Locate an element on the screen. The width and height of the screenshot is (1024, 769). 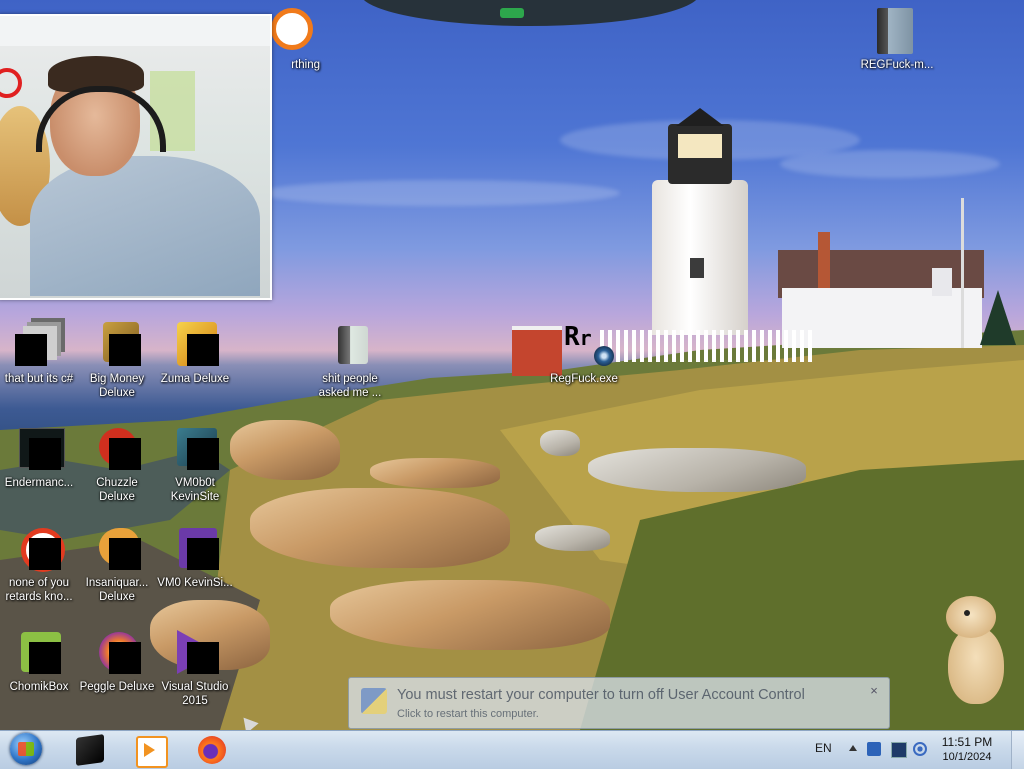
taskbar-pinned-internet-explorer is located at coordinates (89, 750).